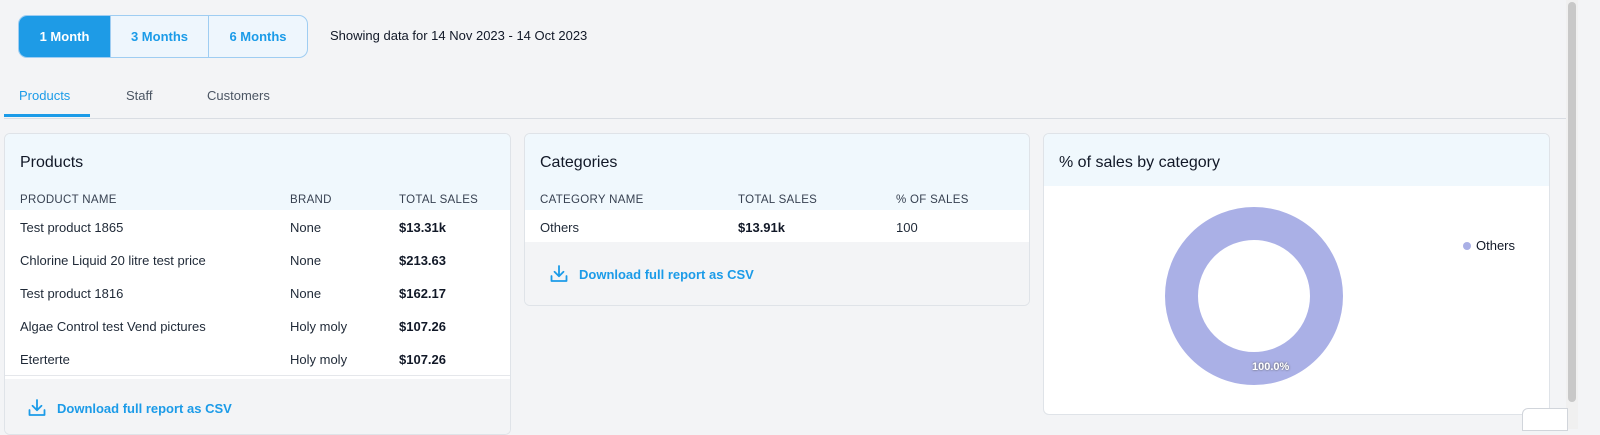  I want to click on categories-card-title: Categories, so click(579, 162).